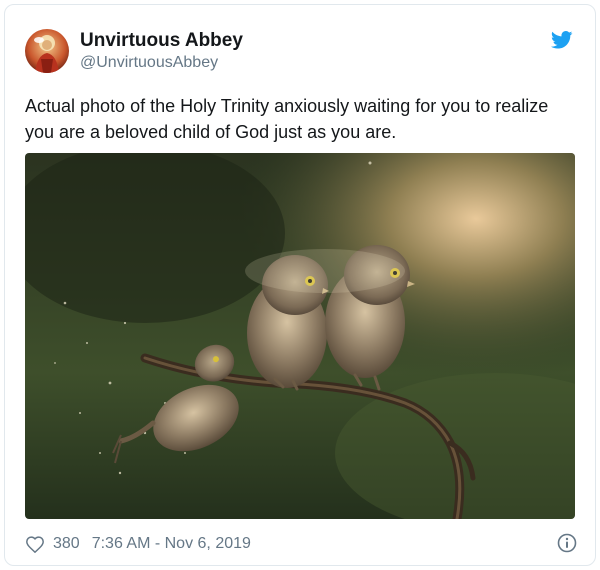  What do you see at coordinates (66, 543) in the screenshot?
I see `like-count: 380` at bounding box center [66, 543].